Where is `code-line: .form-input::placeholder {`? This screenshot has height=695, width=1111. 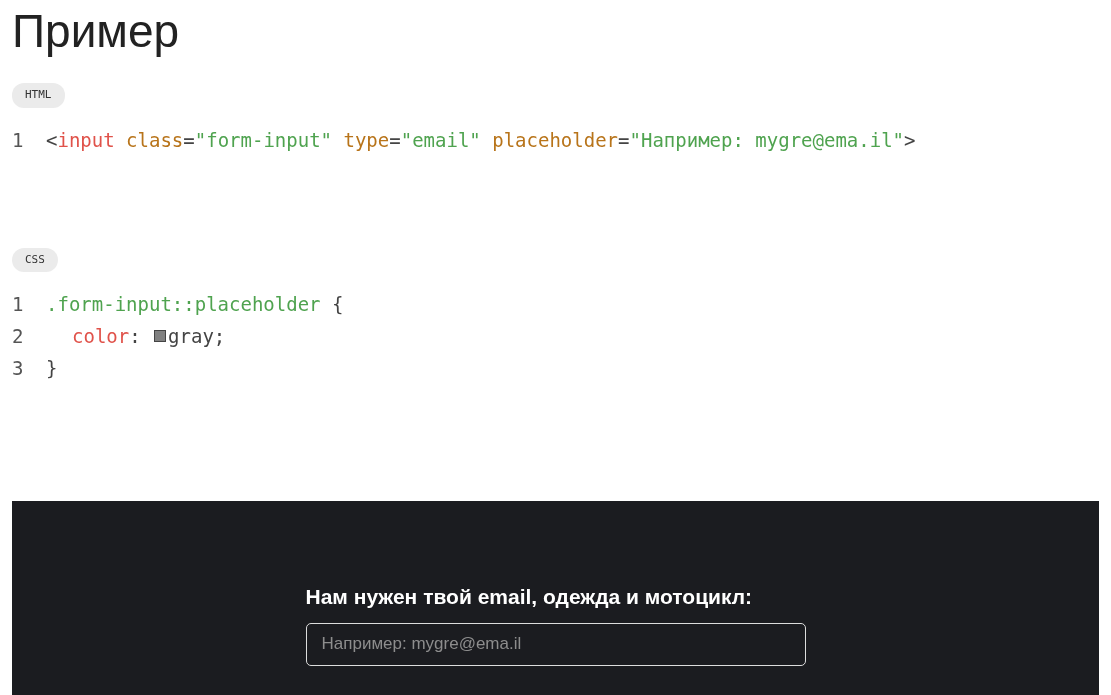
code-line: .form-input::placeholder { is located at coordinates (195, 305).